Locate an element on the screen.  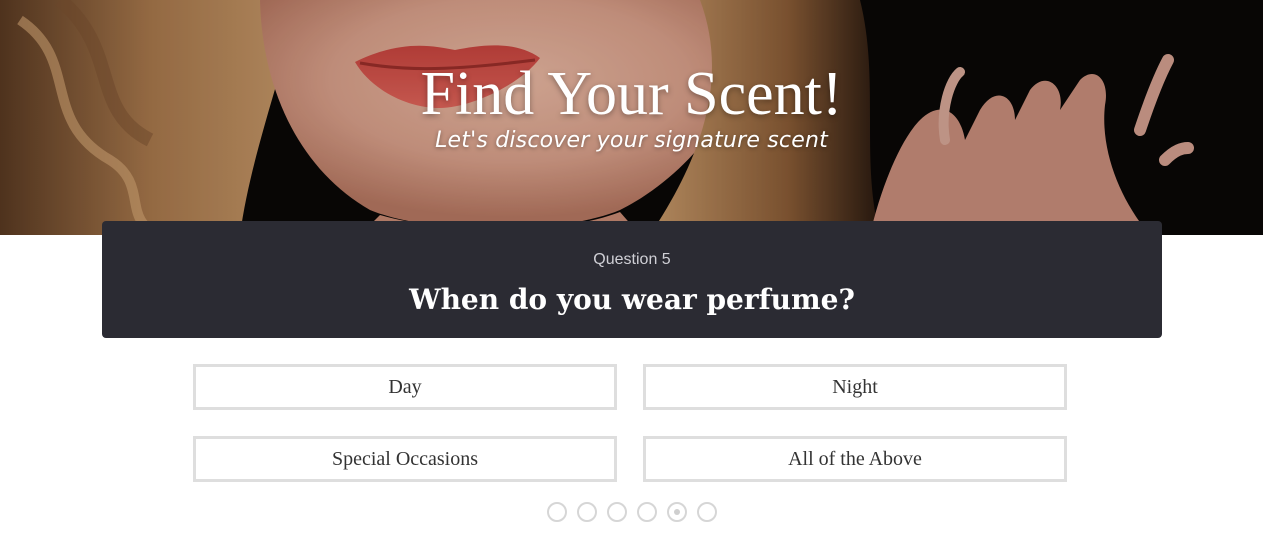
question-text: When do you wear perfume? is located at coordinates (632, 299).